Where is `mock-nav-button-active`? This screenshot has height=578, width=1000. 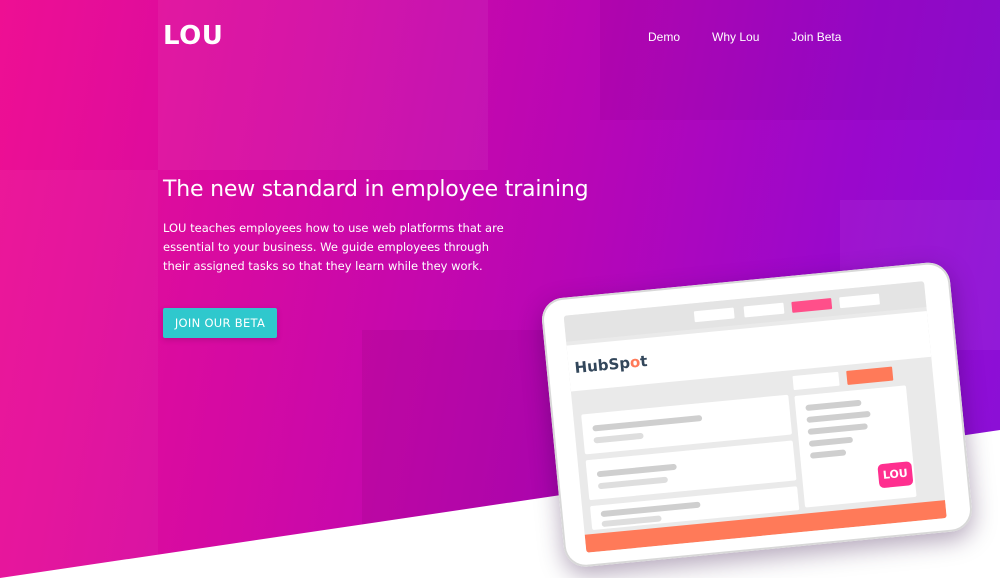
mock-nav-button-active is located at coordinates (812, 305).